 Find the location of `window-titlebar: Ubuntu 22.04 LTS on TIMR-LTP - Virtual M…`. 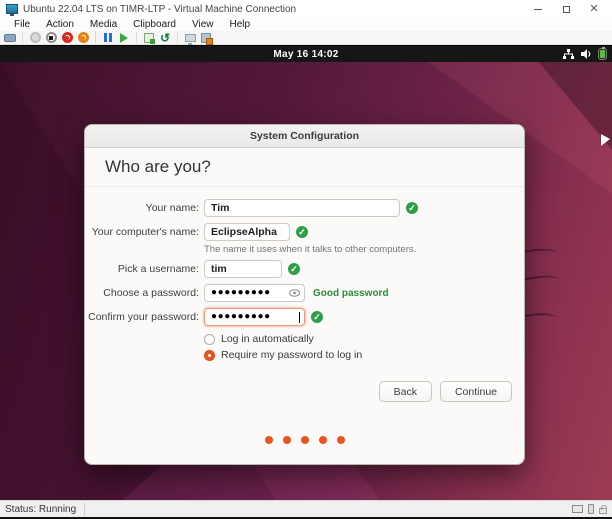

window-titlebar: Ubuntu 22.04 LTS on TIMR-LTP - Virtual M… is located at coordinates (306, 9).